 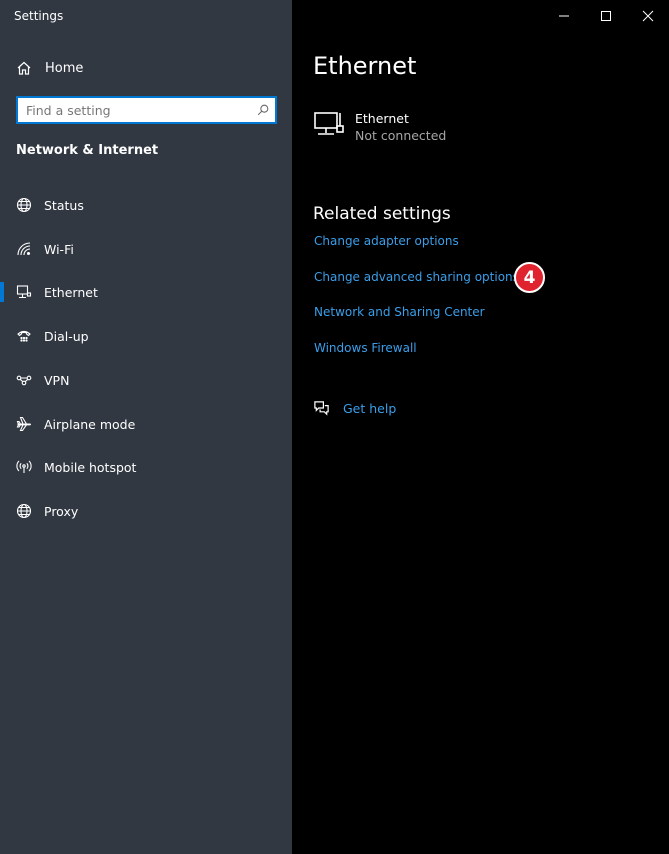 I want to click on home-icon, so click(x=24, y=68).